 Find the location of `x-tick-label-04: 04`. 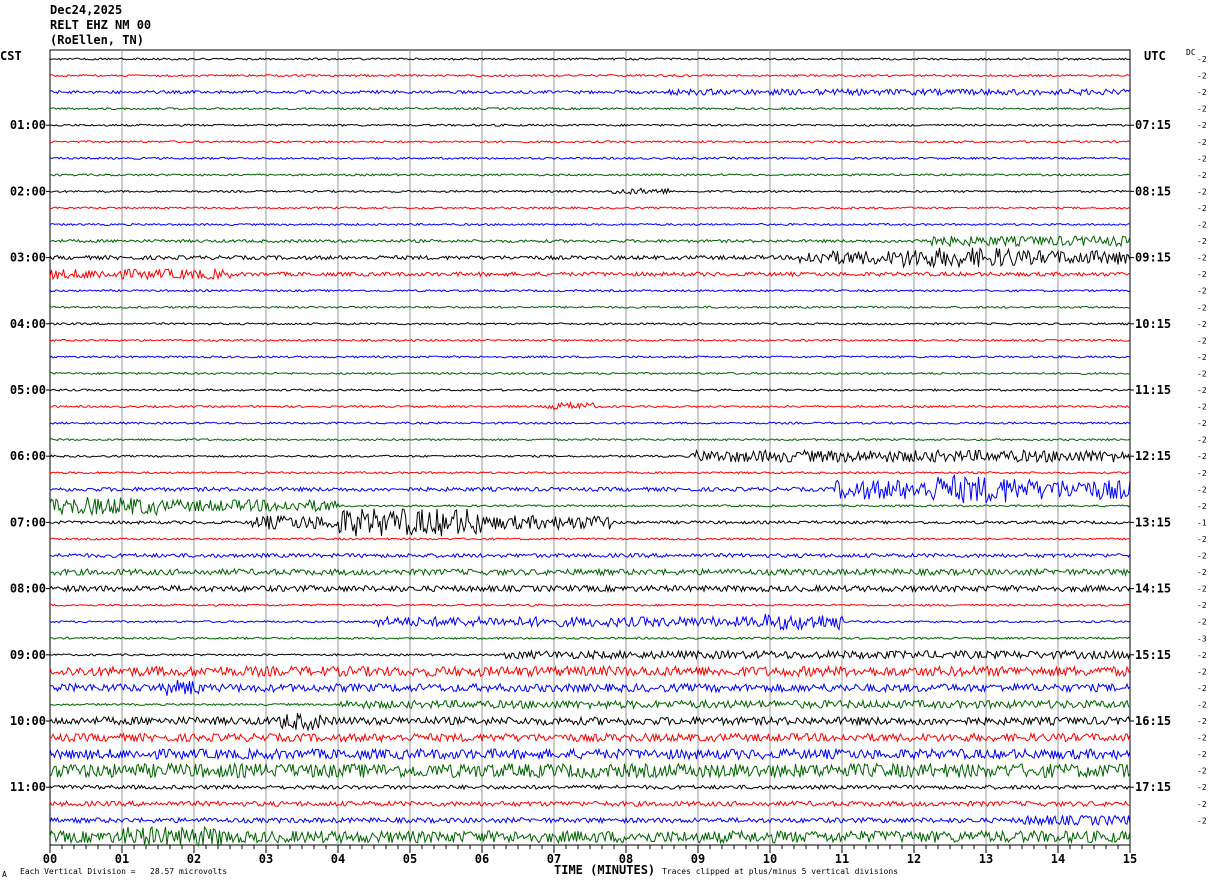

x-tick-label-04: 04 is located at coordinates (338, 859).